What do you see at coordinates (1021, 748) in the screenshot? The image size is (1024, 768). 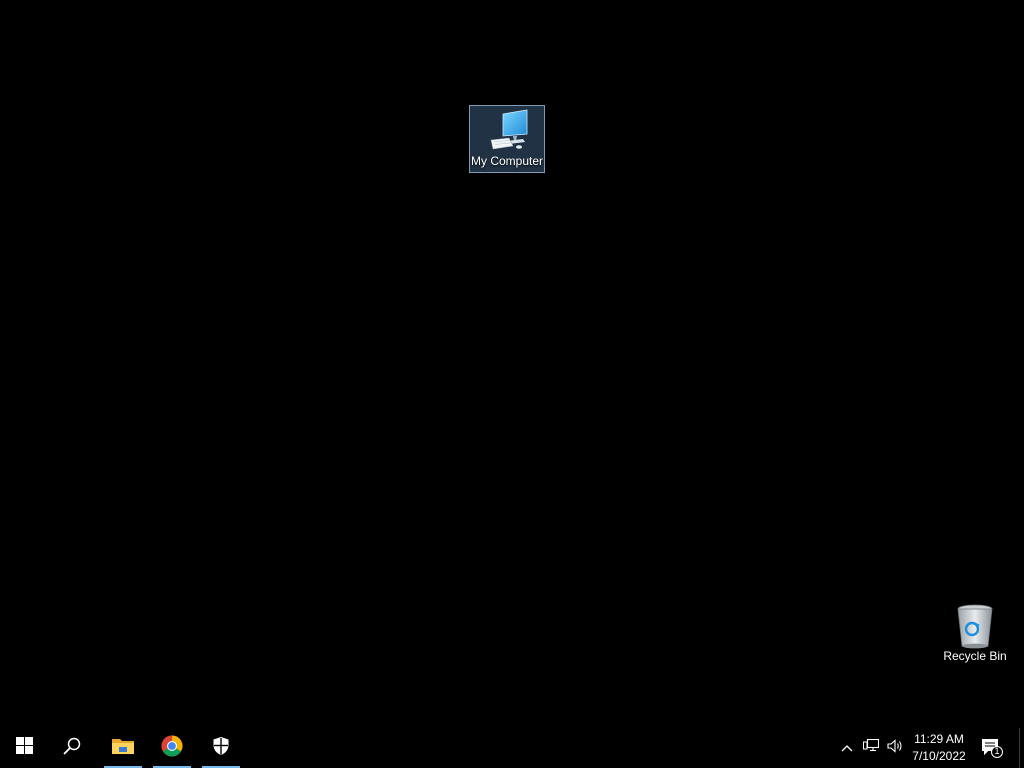 I see `show-desktop-button` at bounding box center [1021, 748].